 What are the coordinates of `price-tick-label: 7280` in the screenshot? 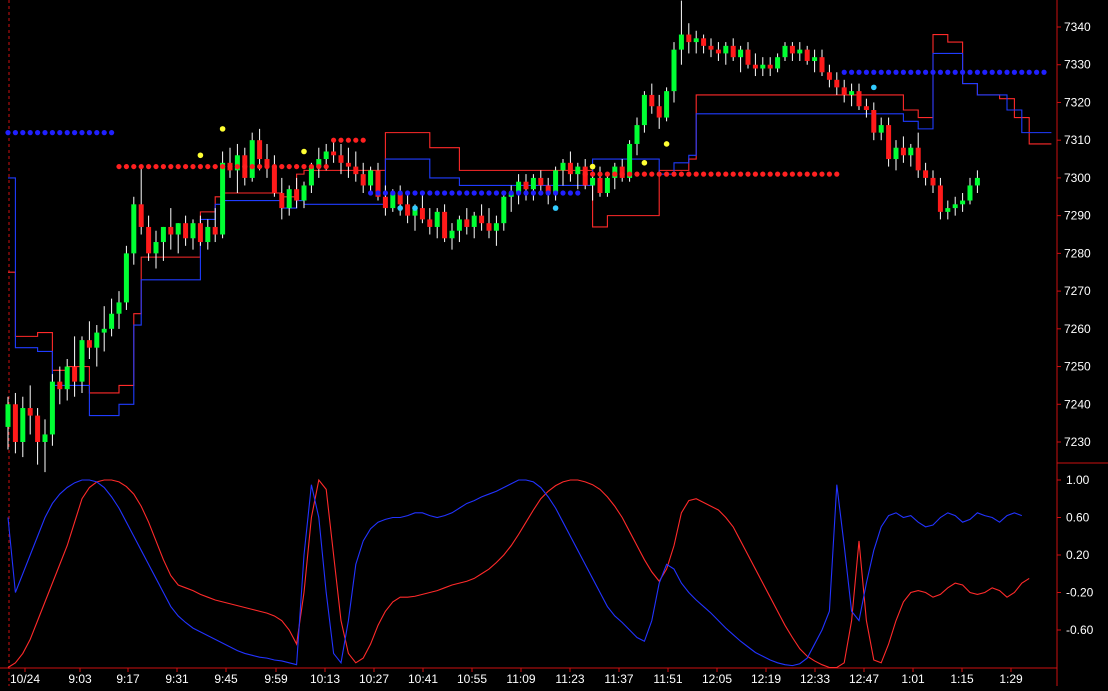 It's located at (1077, 253).